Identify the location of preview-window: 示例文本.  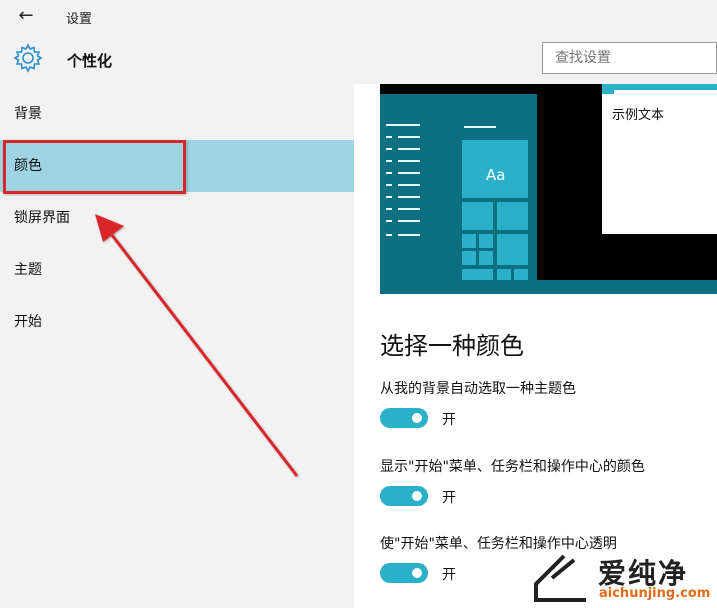
(659, 159).